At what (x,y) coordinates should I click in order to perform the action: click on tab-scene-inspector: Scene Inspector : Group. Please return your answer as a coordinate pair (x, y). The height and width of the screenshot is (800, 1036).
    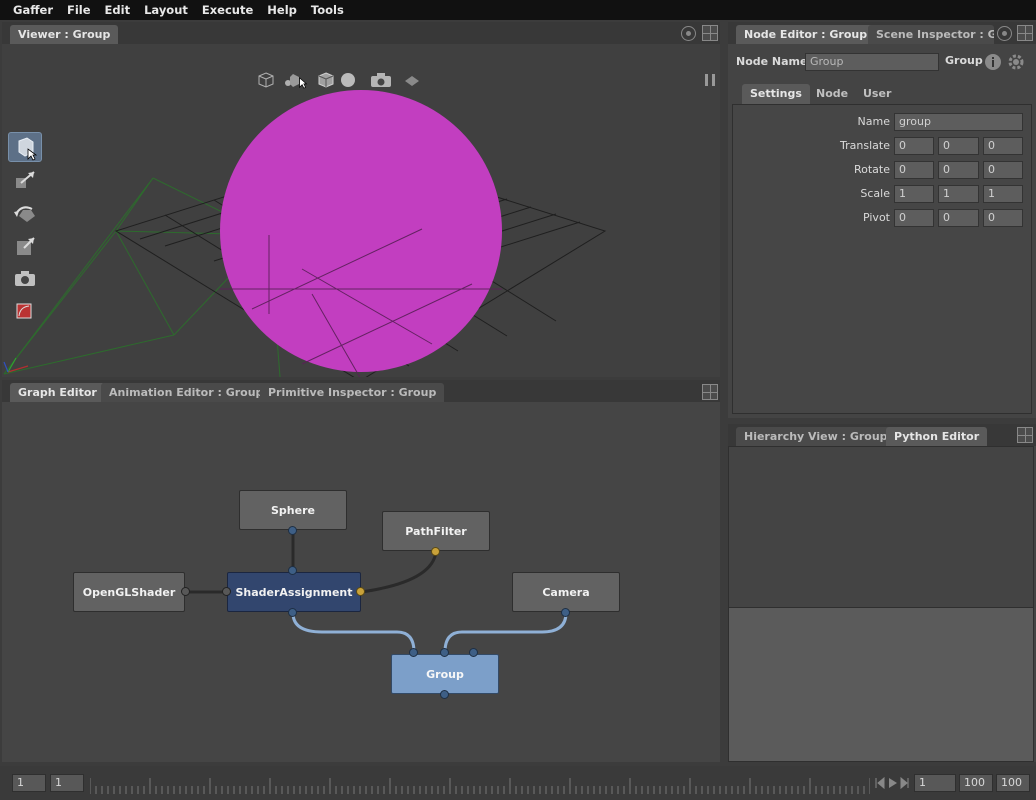
    Looking at the image, I should click on (931, 34).